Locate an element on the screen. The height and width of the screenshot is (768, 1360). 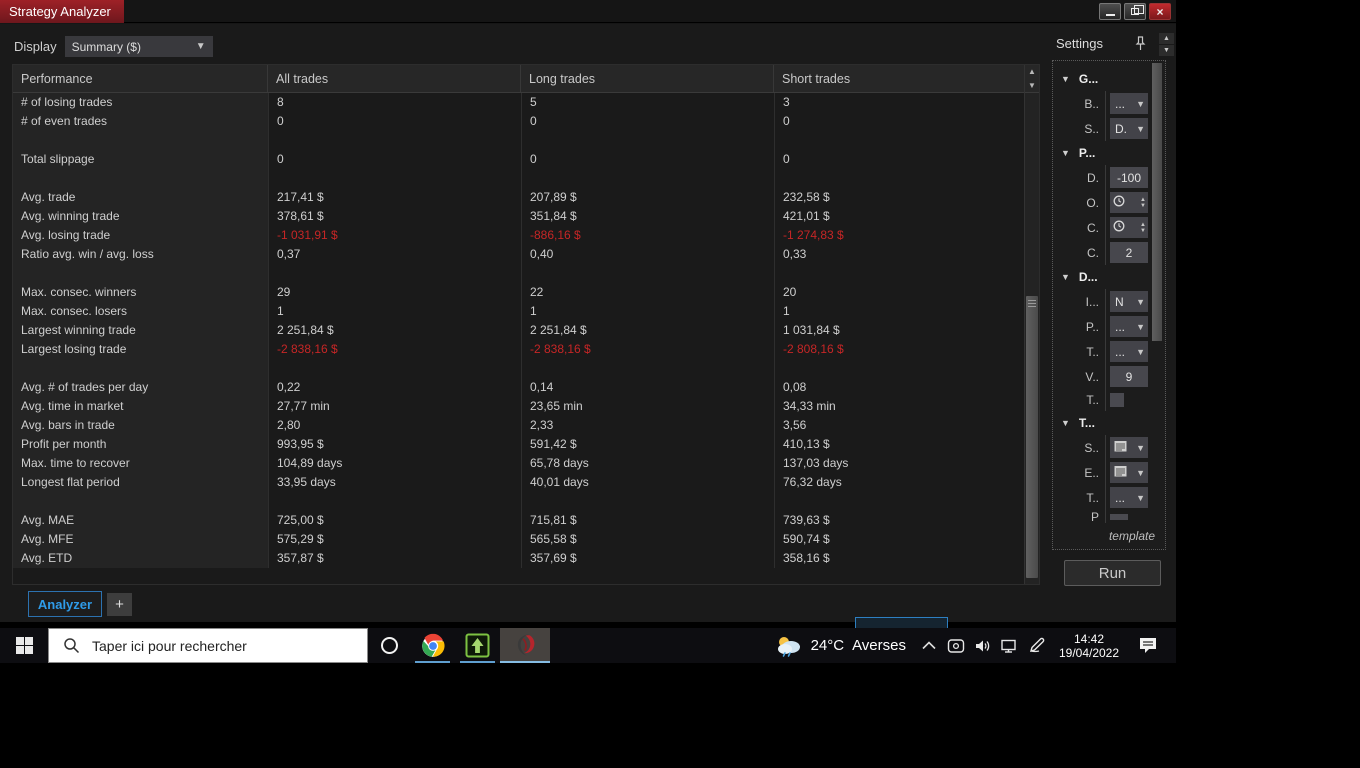
panel-scroll-up-icon: ▲ is located at coordinates (1166, 38).